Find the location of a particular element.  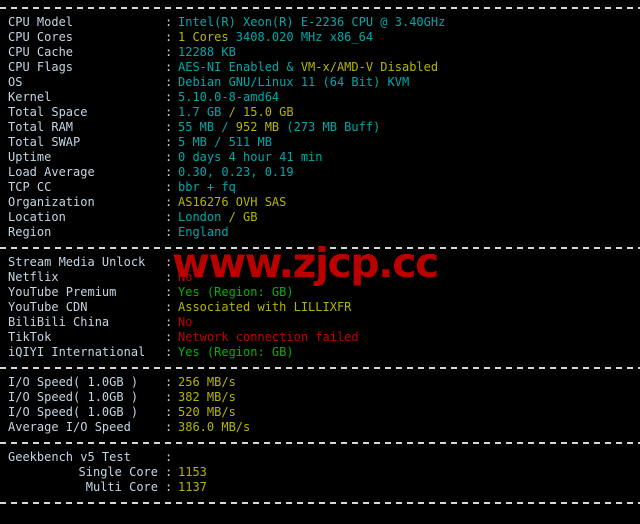

row-value: 382 MB/s is located at coordinates (207, 397).